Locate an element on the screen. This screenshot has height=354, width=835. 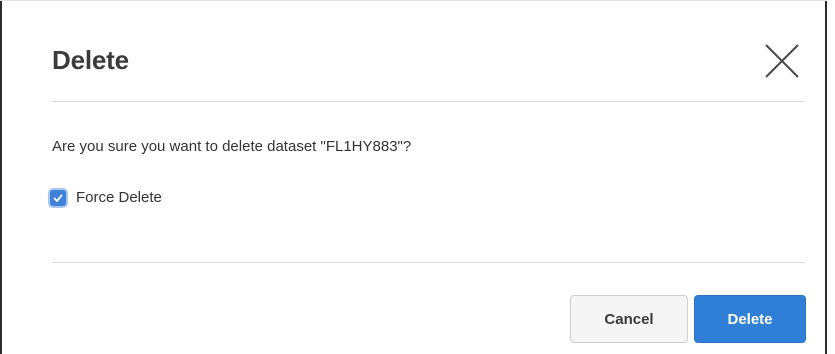
footer-divider is located at coordinates (428, 262).